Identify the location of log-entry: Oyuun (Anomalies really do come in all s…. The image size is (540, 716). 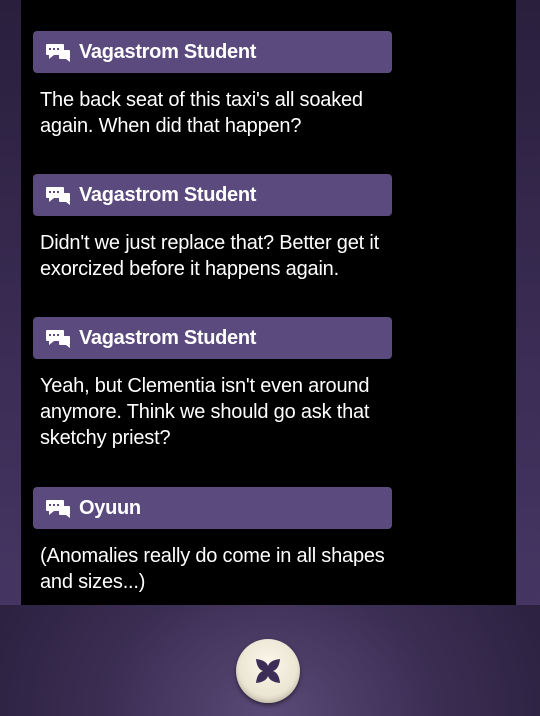
(213, 541).